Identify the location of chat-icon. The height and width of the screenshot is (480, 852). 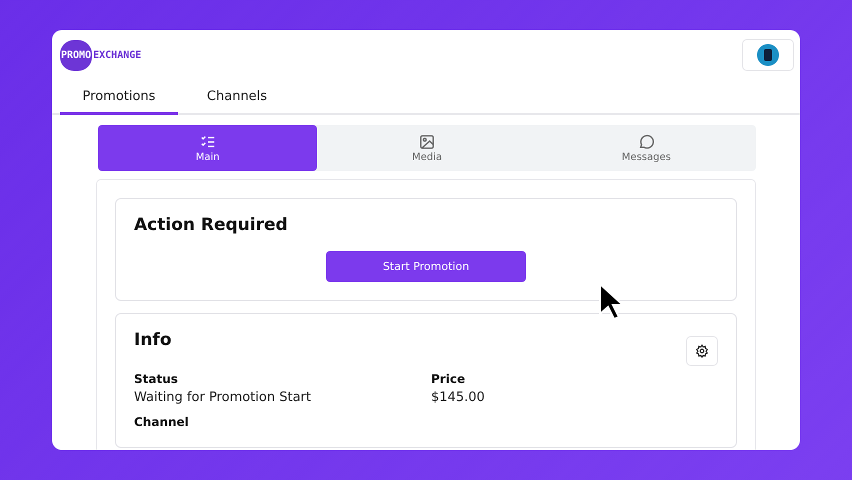
(646, 142).